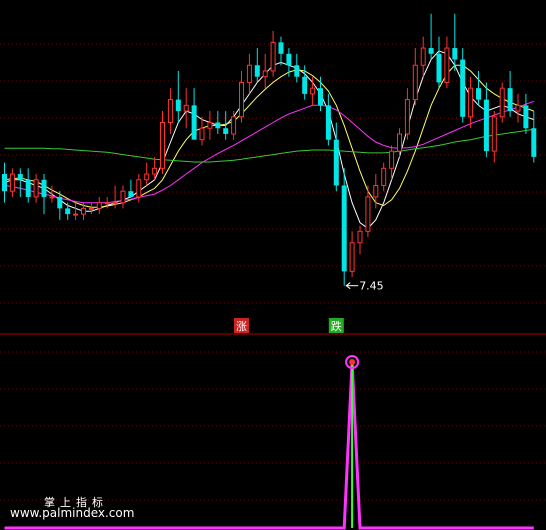  Describe the element at coordinates (336, 326) in the screenshot. I see `fall-signal-label: 跌` at that location.